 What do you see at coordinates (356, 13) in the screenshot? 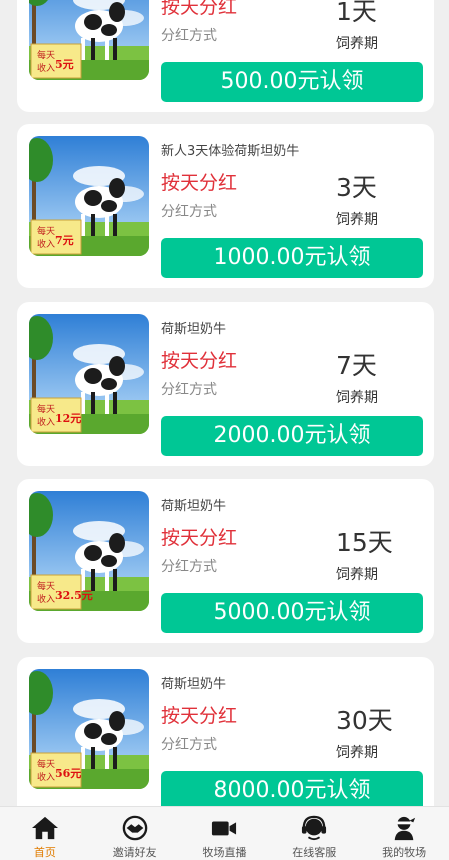
I see `feeding-days: 1天` at bounding box center [356, 13].